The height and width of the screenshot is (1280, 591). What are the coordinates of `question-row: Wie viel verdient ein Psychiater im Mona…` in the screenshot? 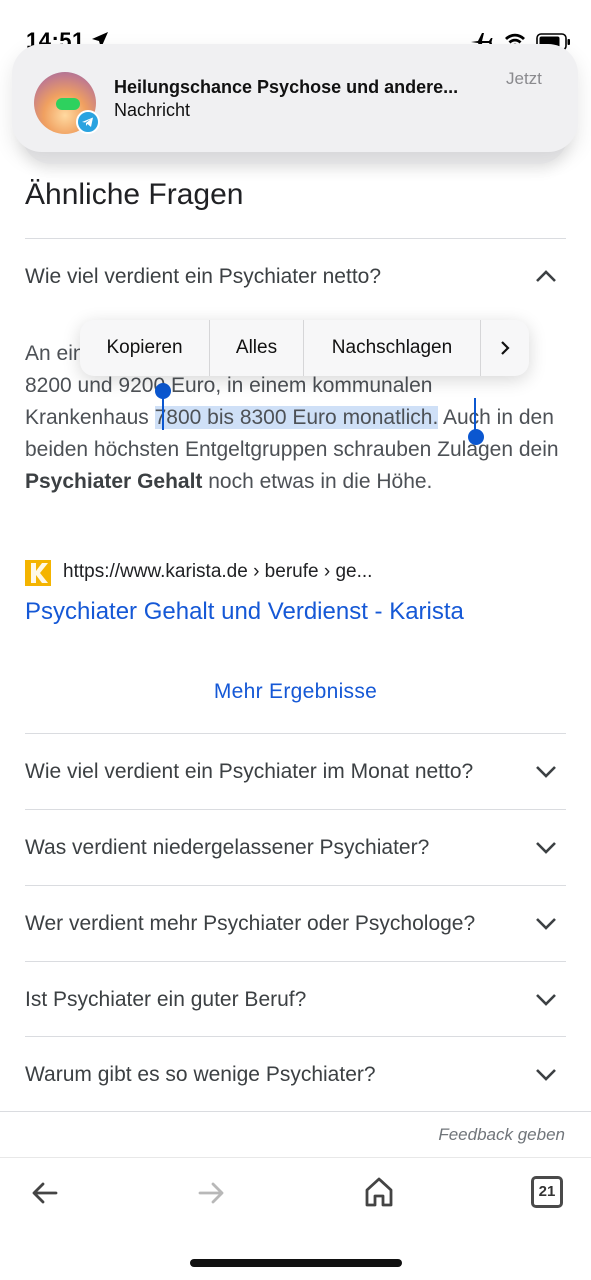 It's located at (295, 772).